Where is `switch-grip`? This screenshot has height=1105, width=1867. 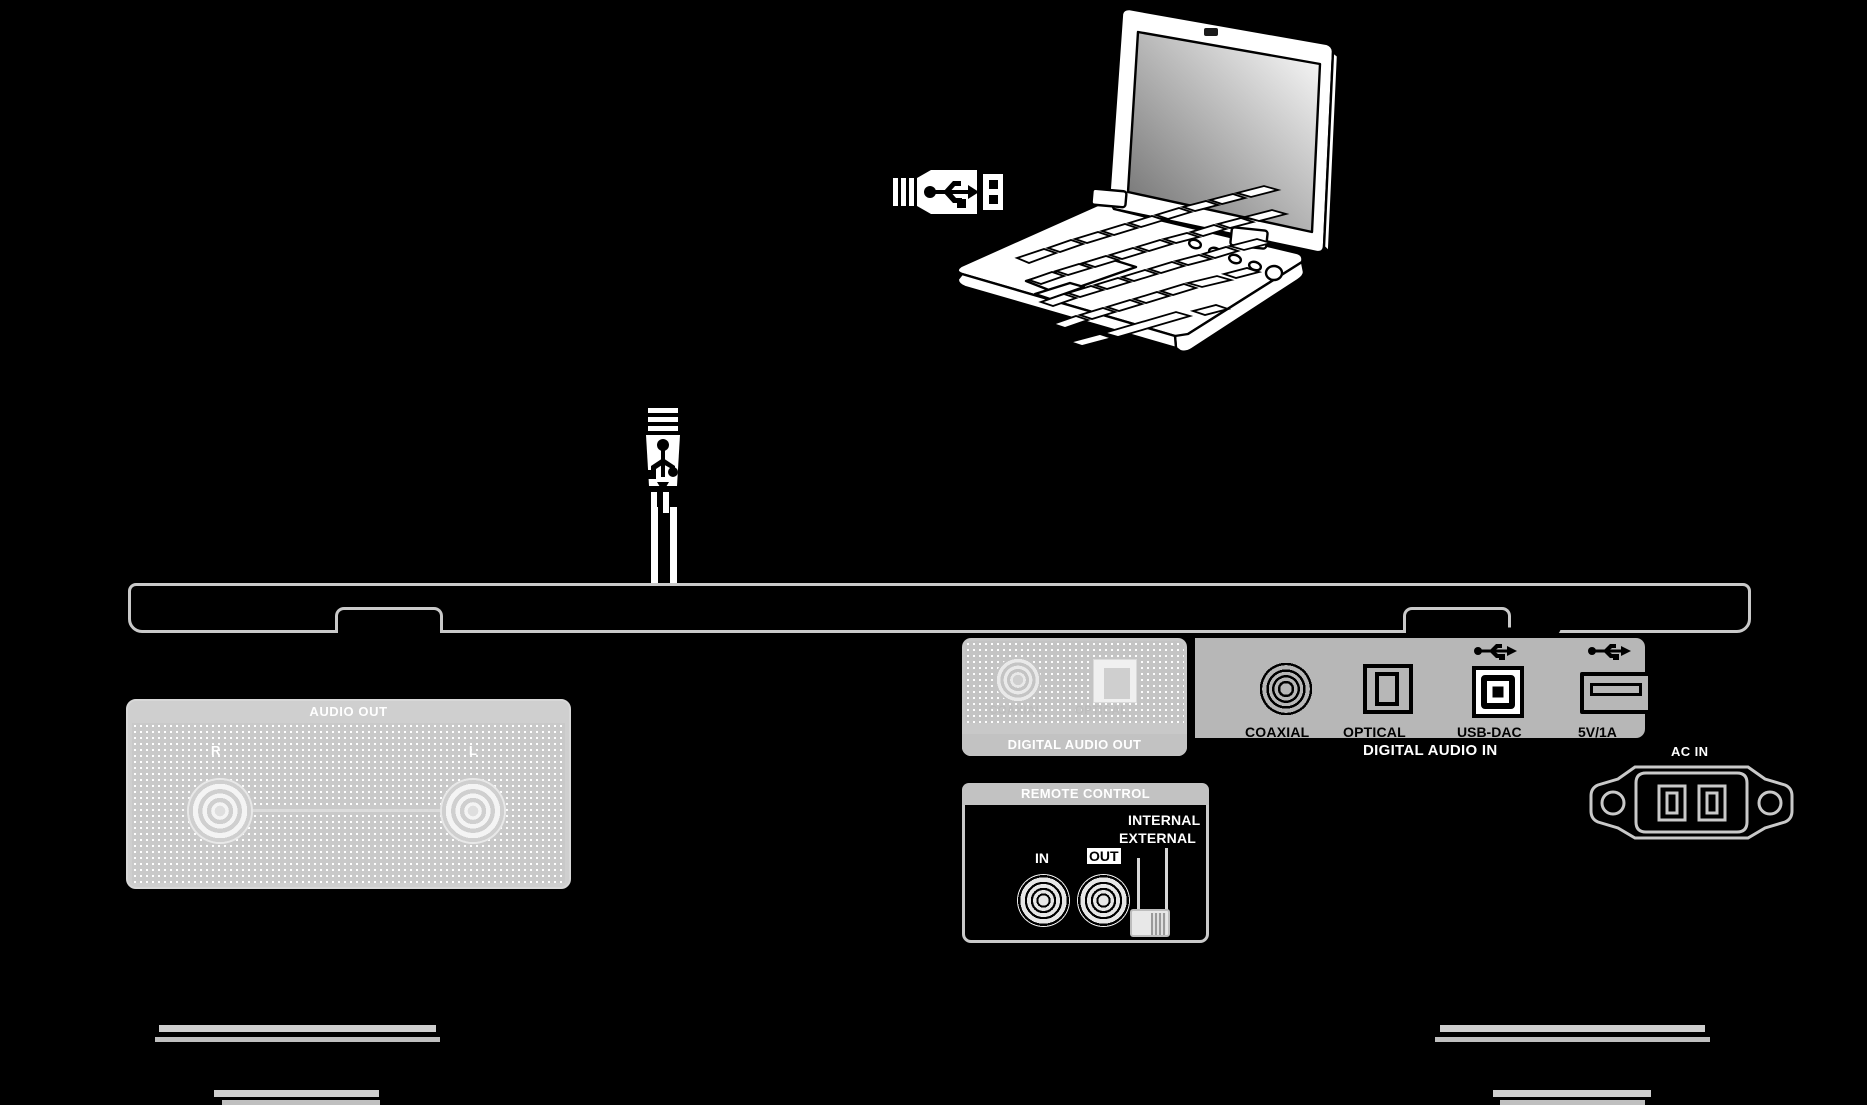
switch-grip is located at coordinates (1158, 924).